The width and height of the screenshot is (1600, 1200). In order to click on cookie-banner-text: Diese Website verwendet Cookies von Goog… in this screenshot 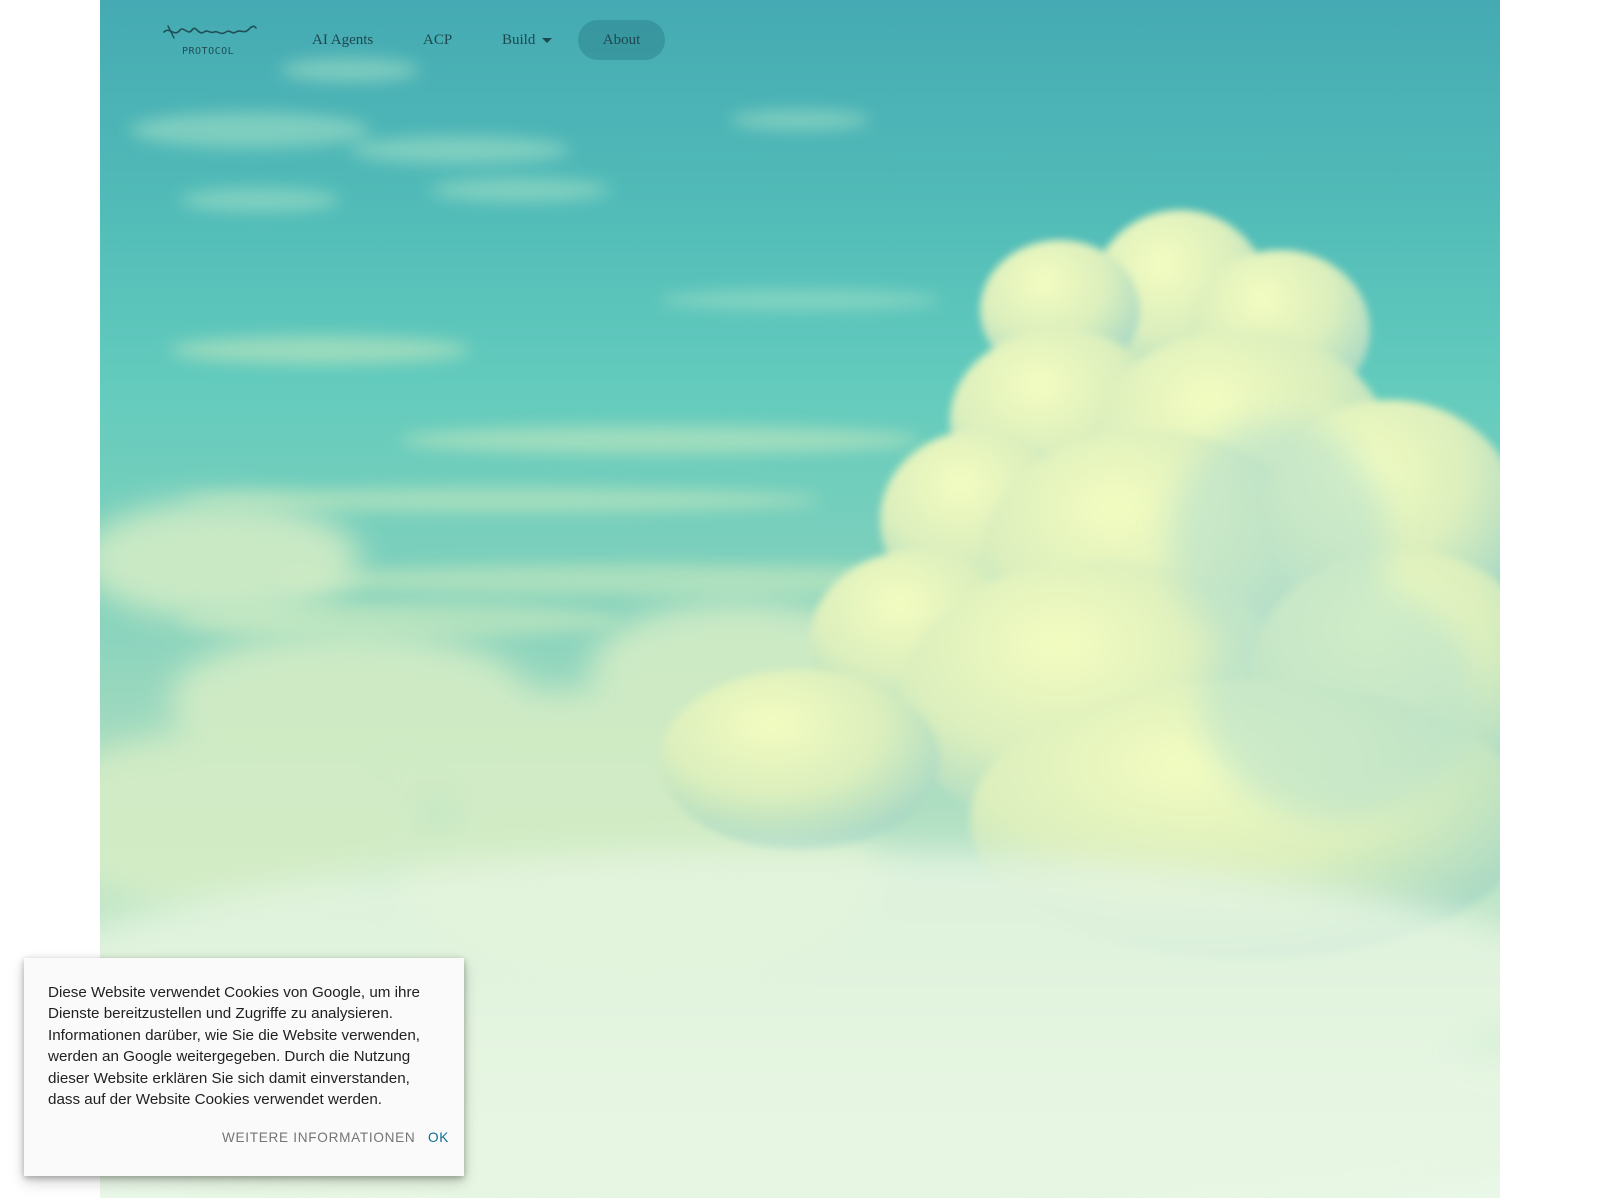, I will do `click(234, 1046)`.